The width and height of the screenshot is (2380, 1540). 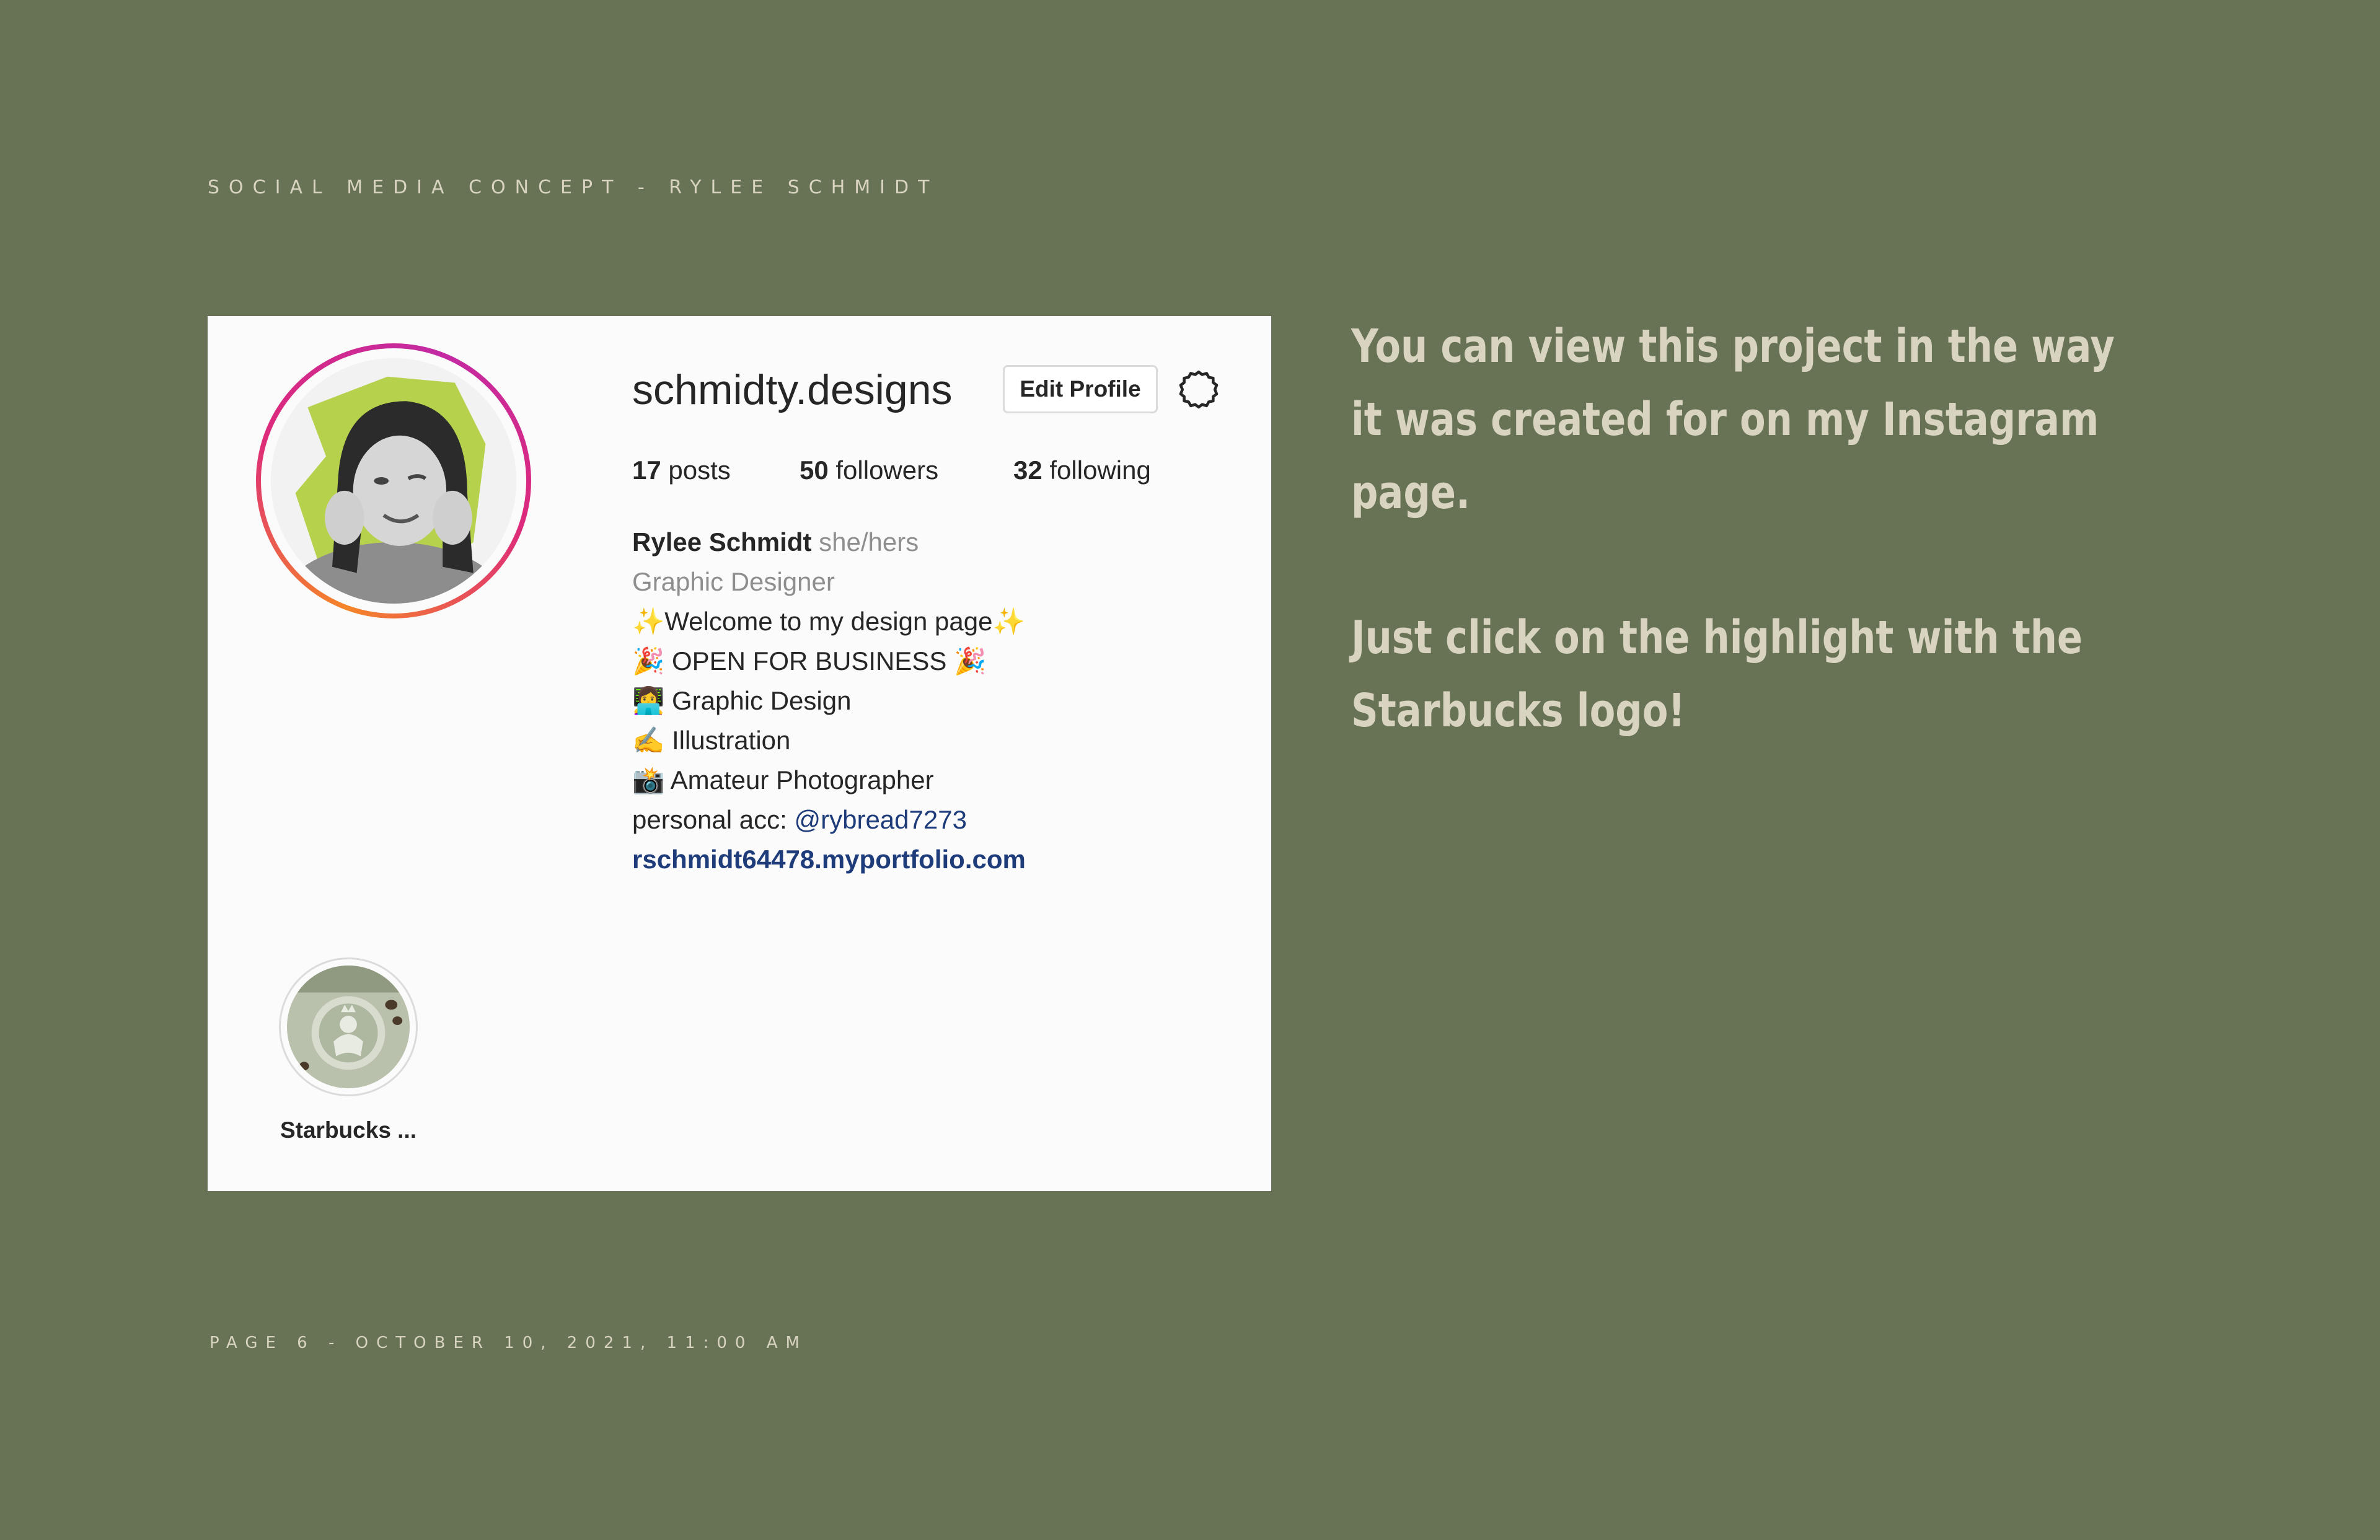 What do you see at coordinates (711, 740) in the screenshot?
I see `bio-illustration-line: ✍️ Illustration` at bounding box center [711, 740].